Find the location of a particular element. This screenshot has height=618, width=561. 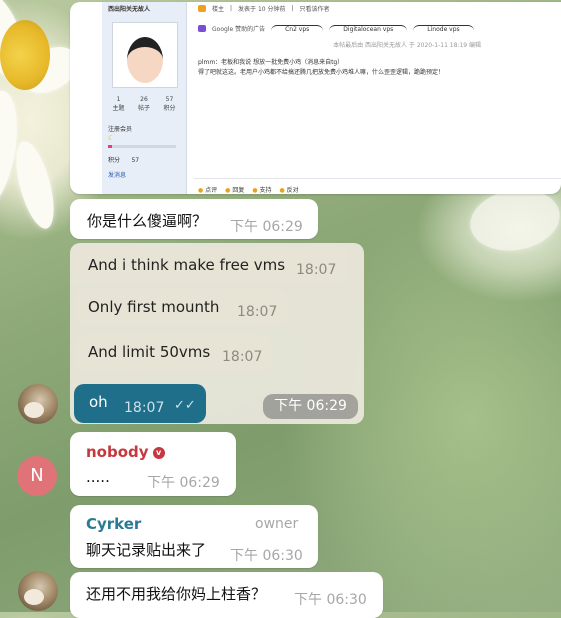

forum-user-sidebar: 西出阳关无故人 1 主题 26 帖子 57 积分 注册会员 ☾ 积分 57 发消息 is located at coordinates (144, 98).